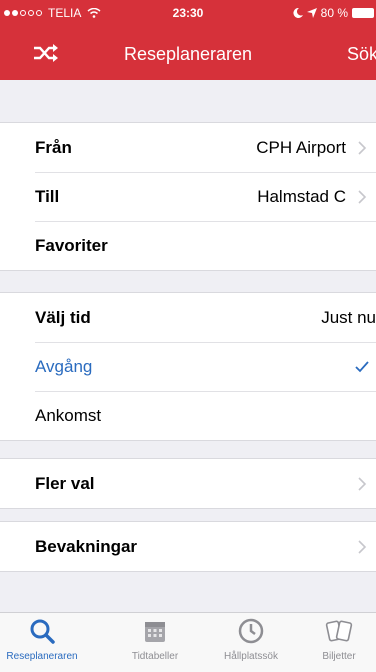 This screenshot has height=672, width=376. I want to click on to-row: Till Halmstad C, so click(188, 196).